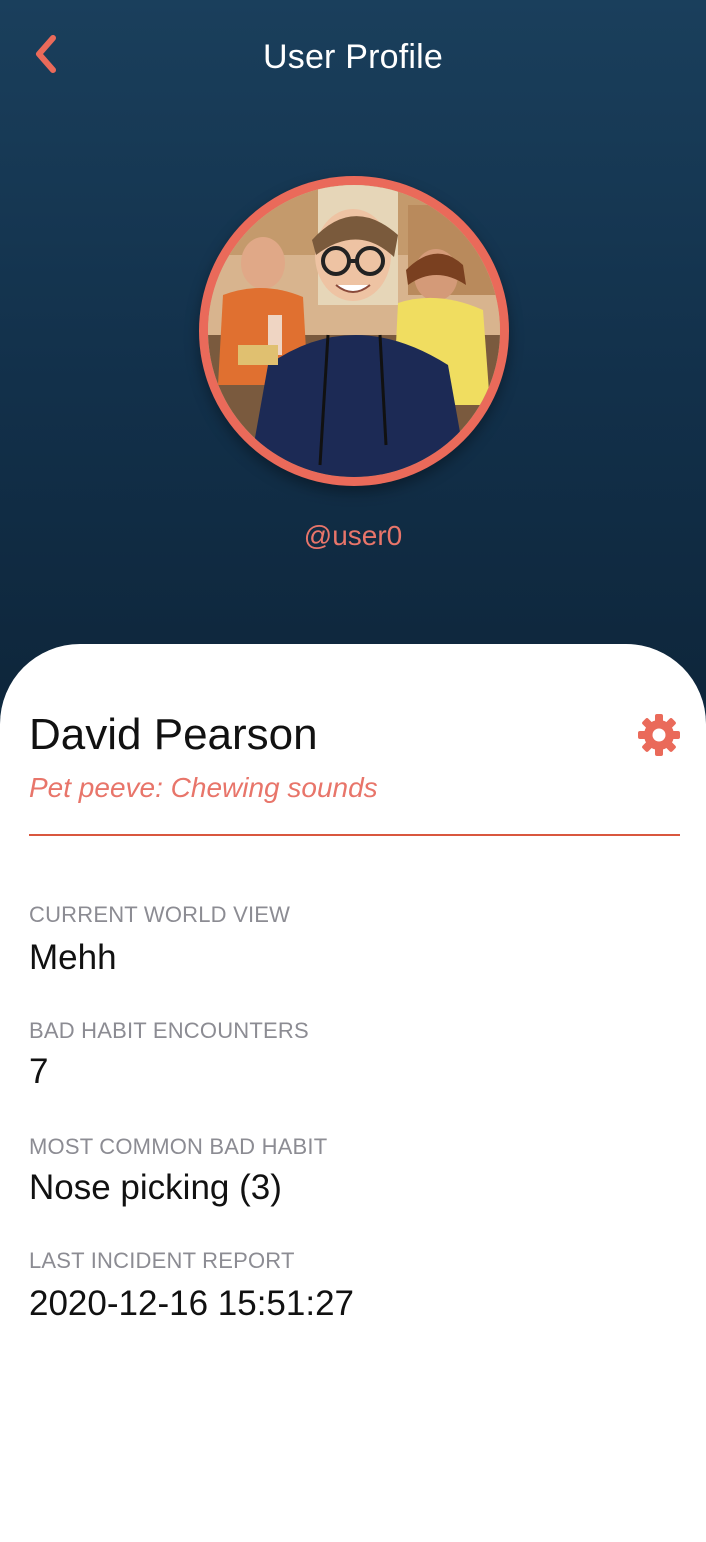 This screenshot has width=706, height=1542. What do you see at coordinates (191, 1303) in the screenshot?
I see `stat-value-last-incident: 2020-12-16 15:51:27` at bounding box center [191, 1303].